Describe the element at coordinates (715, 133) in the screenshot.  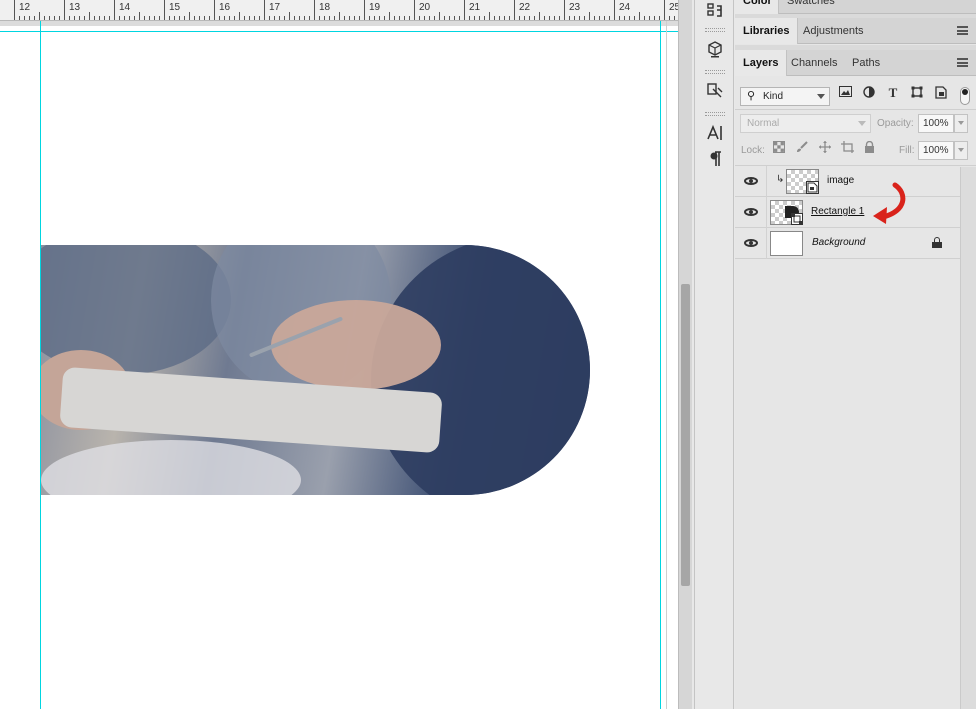
I see `character-icon` at that location.